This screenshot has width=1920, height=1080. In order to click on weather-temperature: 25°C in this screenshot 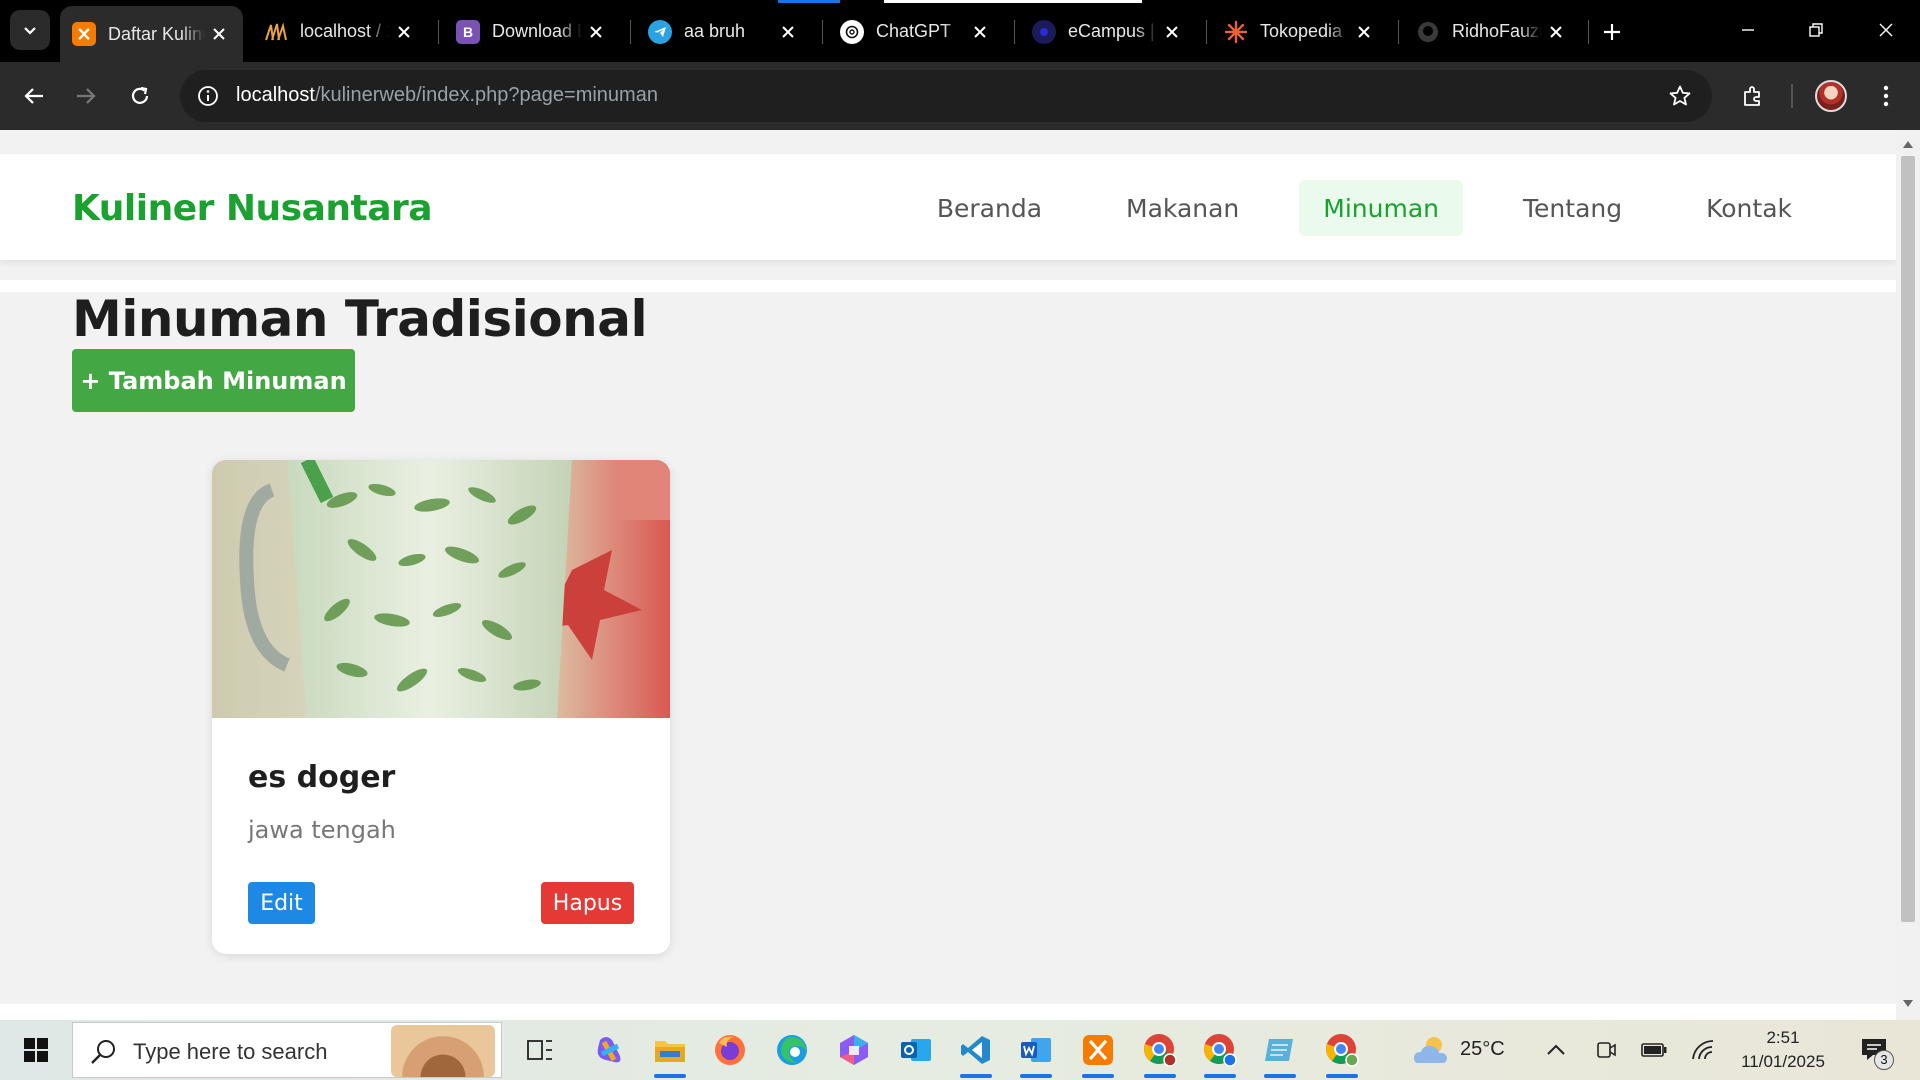, I will do `click(1482, 1049)`.